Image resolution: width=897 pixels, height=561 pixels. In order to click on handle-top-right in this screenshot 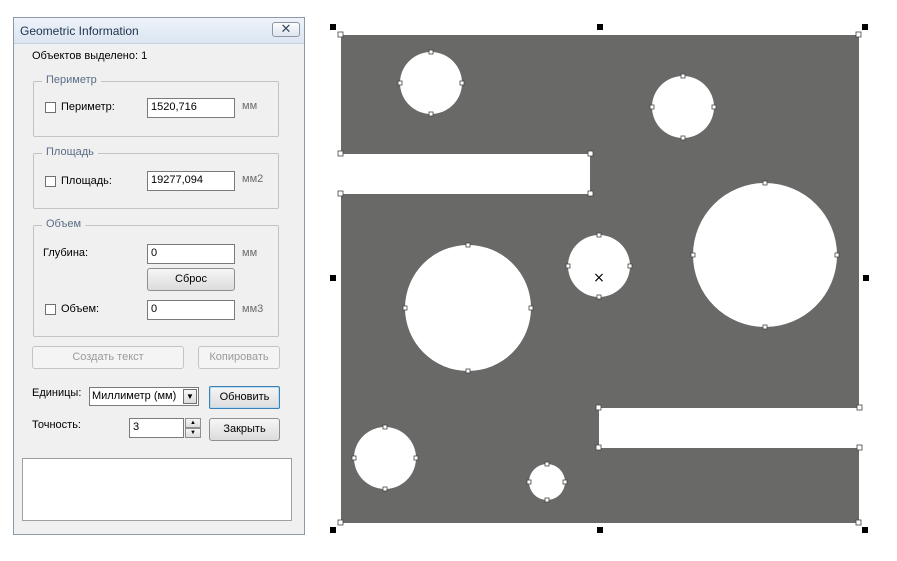, I will do `click(865, 27)`.